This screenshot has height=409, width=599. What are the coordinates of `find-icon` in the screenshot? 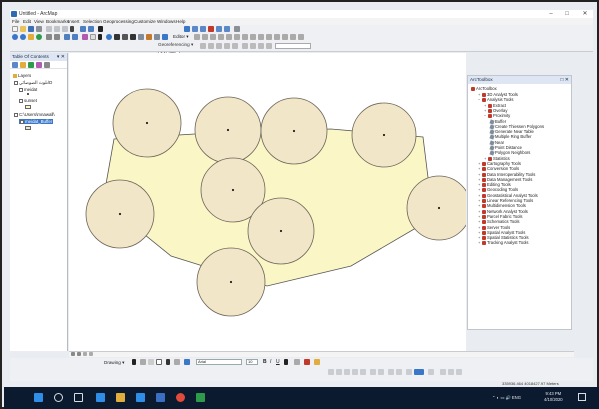 It's located at (141, 37).